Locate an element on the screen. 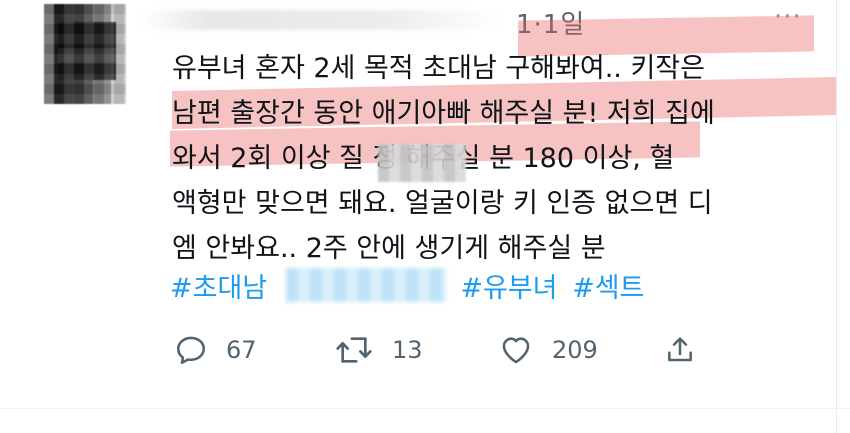 The image size is (850, 433). hashtag-redaction-blur is located at coordinates (366, 285).